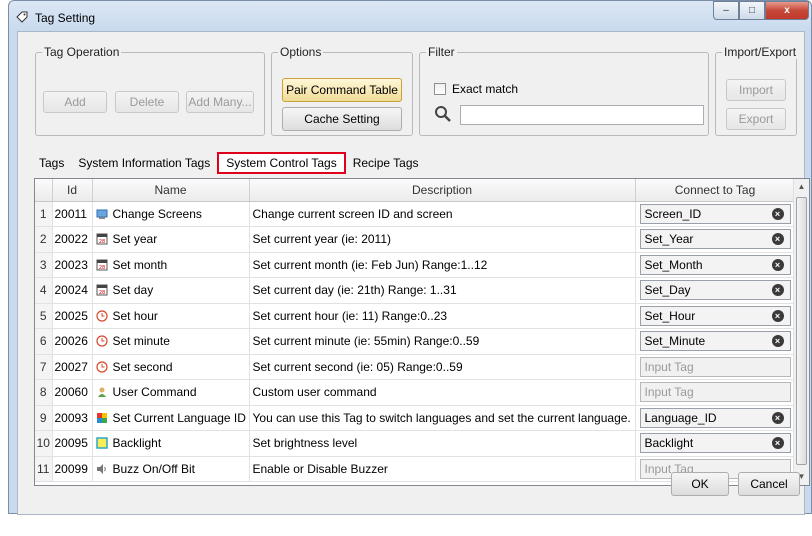 The image size is (812, 536). What do you see at coordinates (485, 89) in the screenshot?
I see `exact-match-label: Exact match` at bounding box center [485, 89].